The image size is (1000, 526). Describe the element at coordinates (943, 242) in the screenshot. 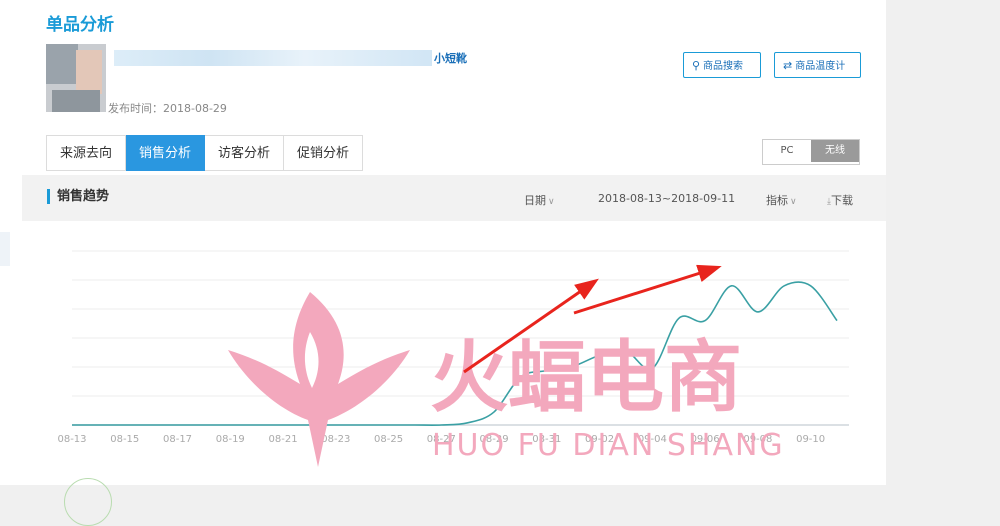

I see `right-empty-pane` at that location.